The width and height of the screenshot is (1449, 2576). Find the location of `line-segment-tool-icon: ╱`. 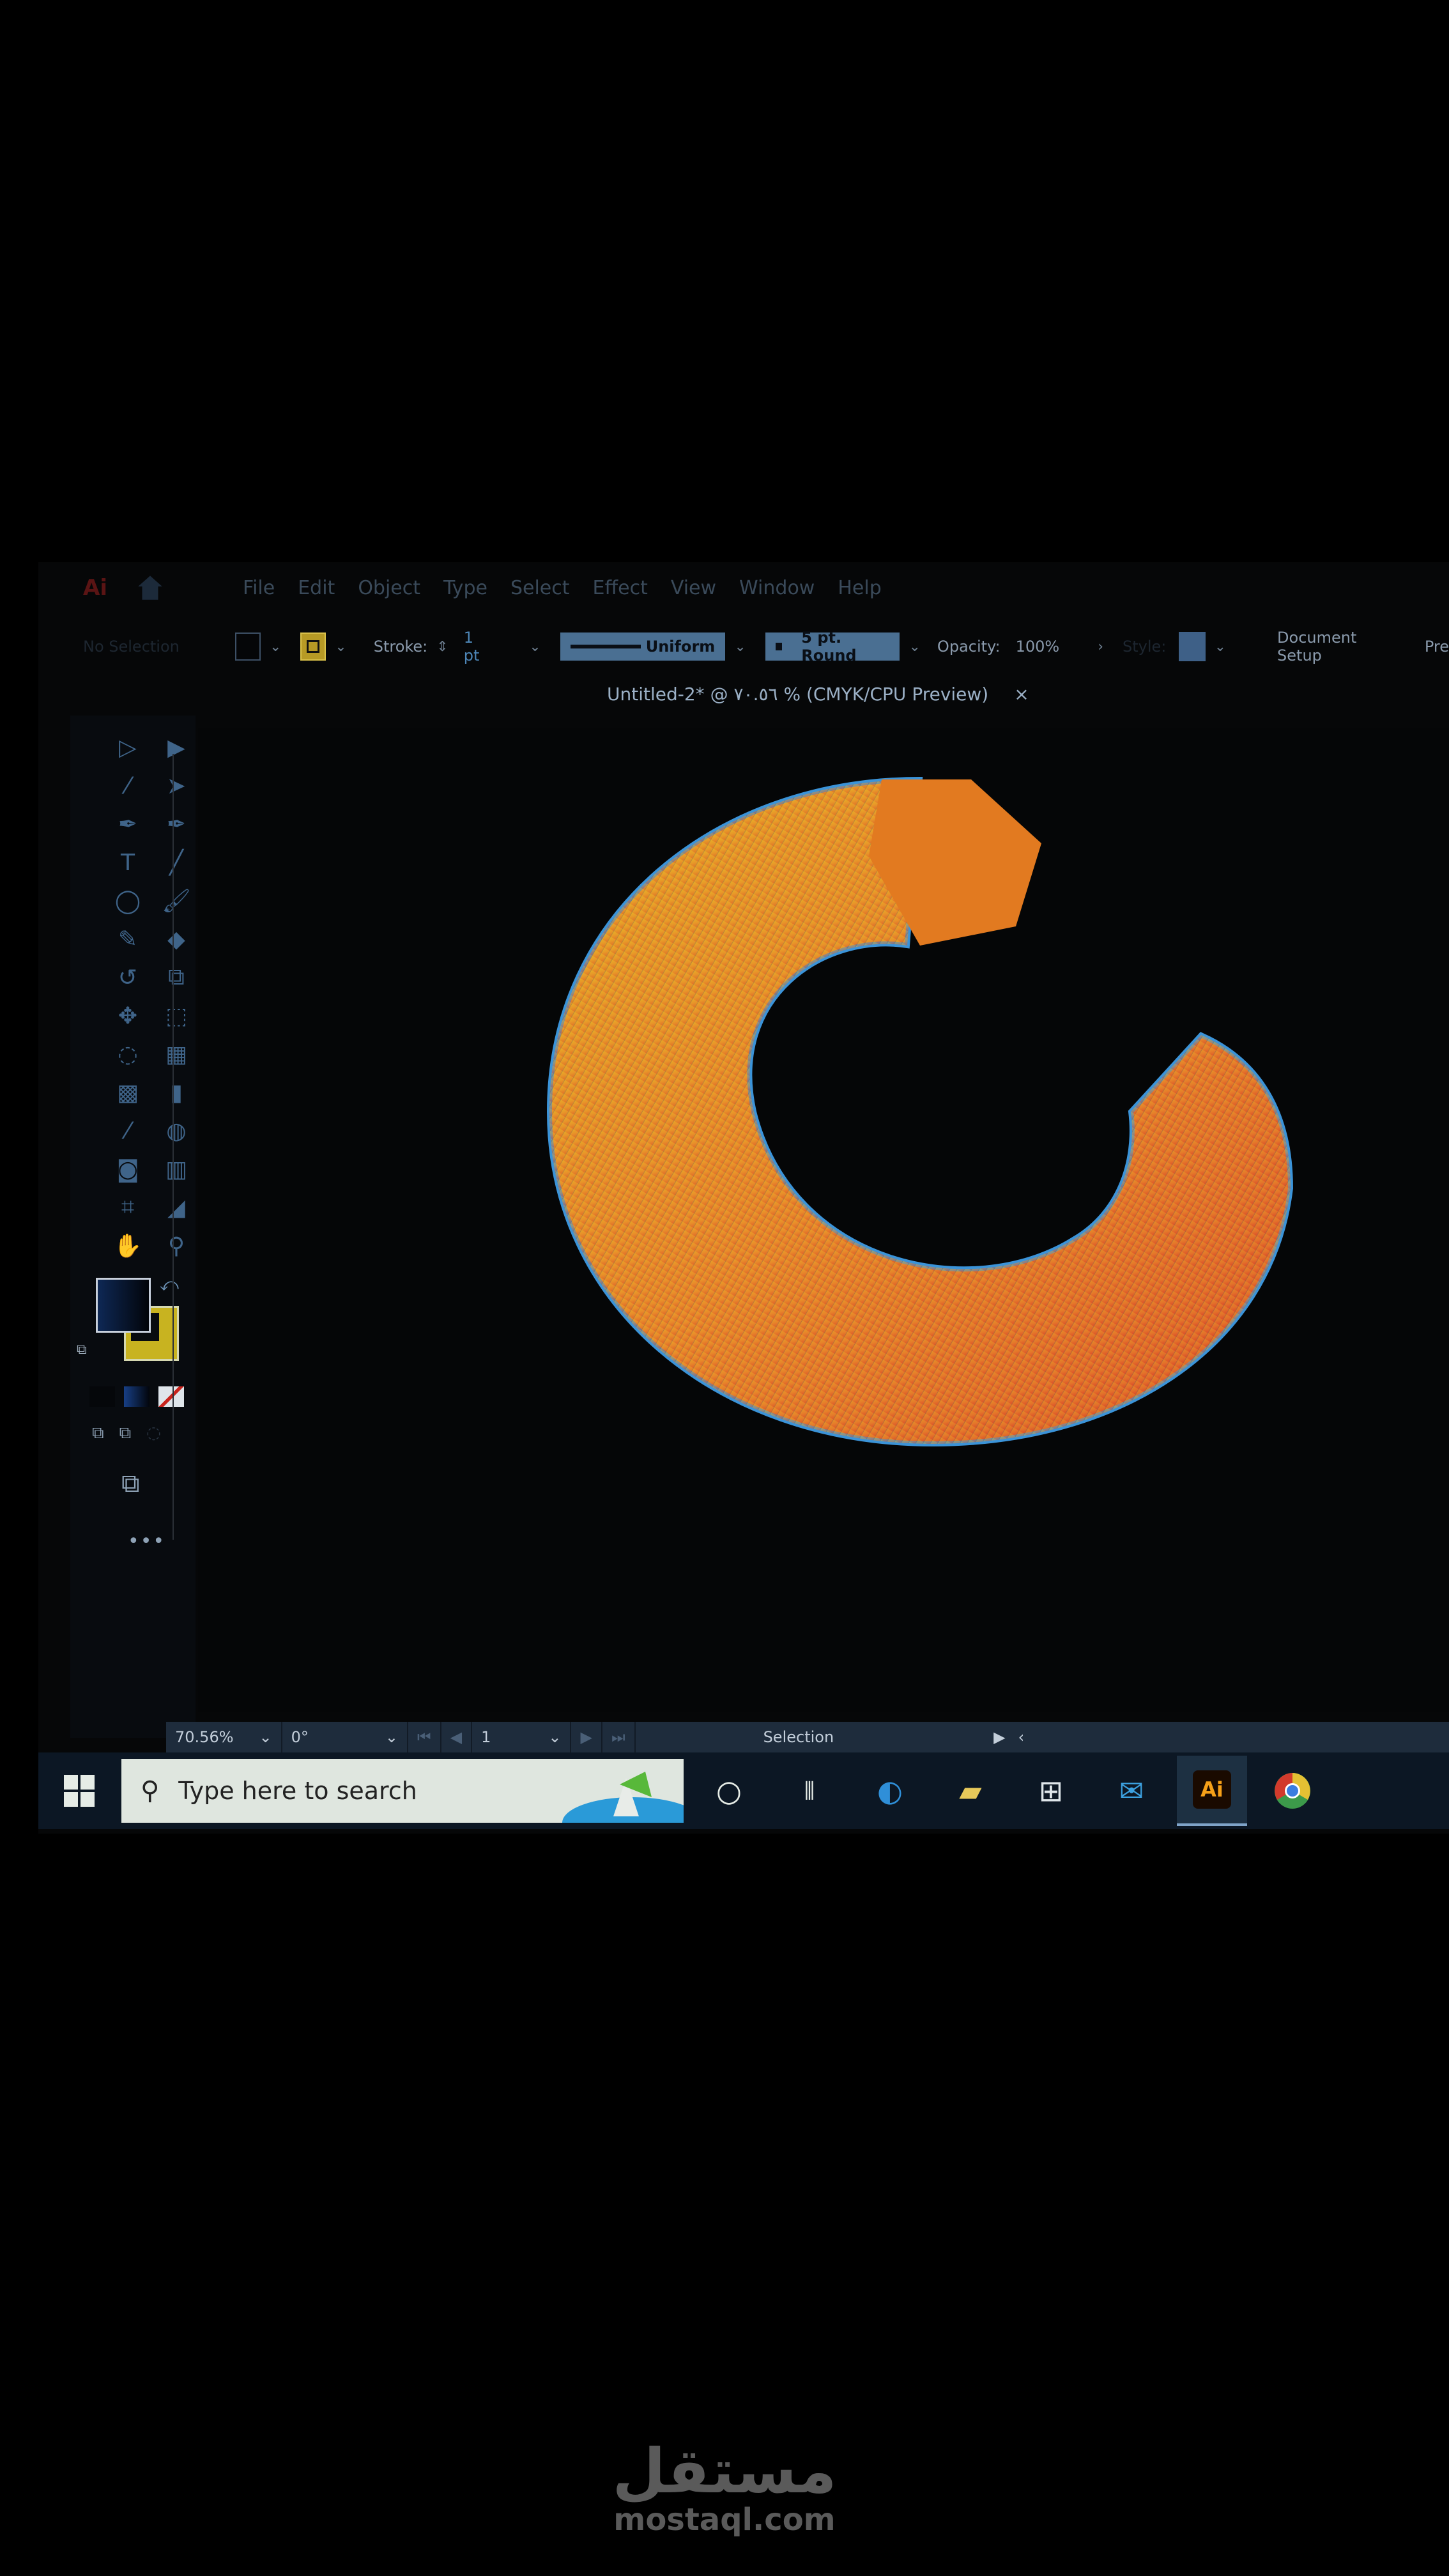

line-segment-tool-icon: ╱ is located at coordinates (176, 862).